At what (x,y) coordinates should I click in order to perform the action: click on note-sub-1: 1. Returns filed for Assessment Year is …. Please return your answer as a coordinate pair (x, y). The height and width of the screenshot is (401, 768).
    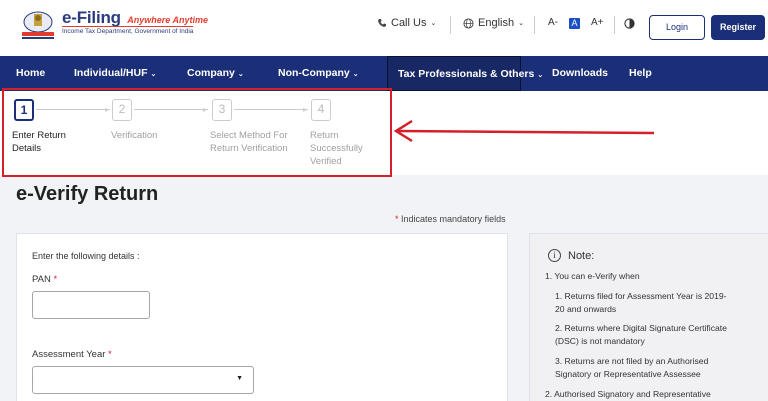
    Looking at the image, I should click on (641, 303).